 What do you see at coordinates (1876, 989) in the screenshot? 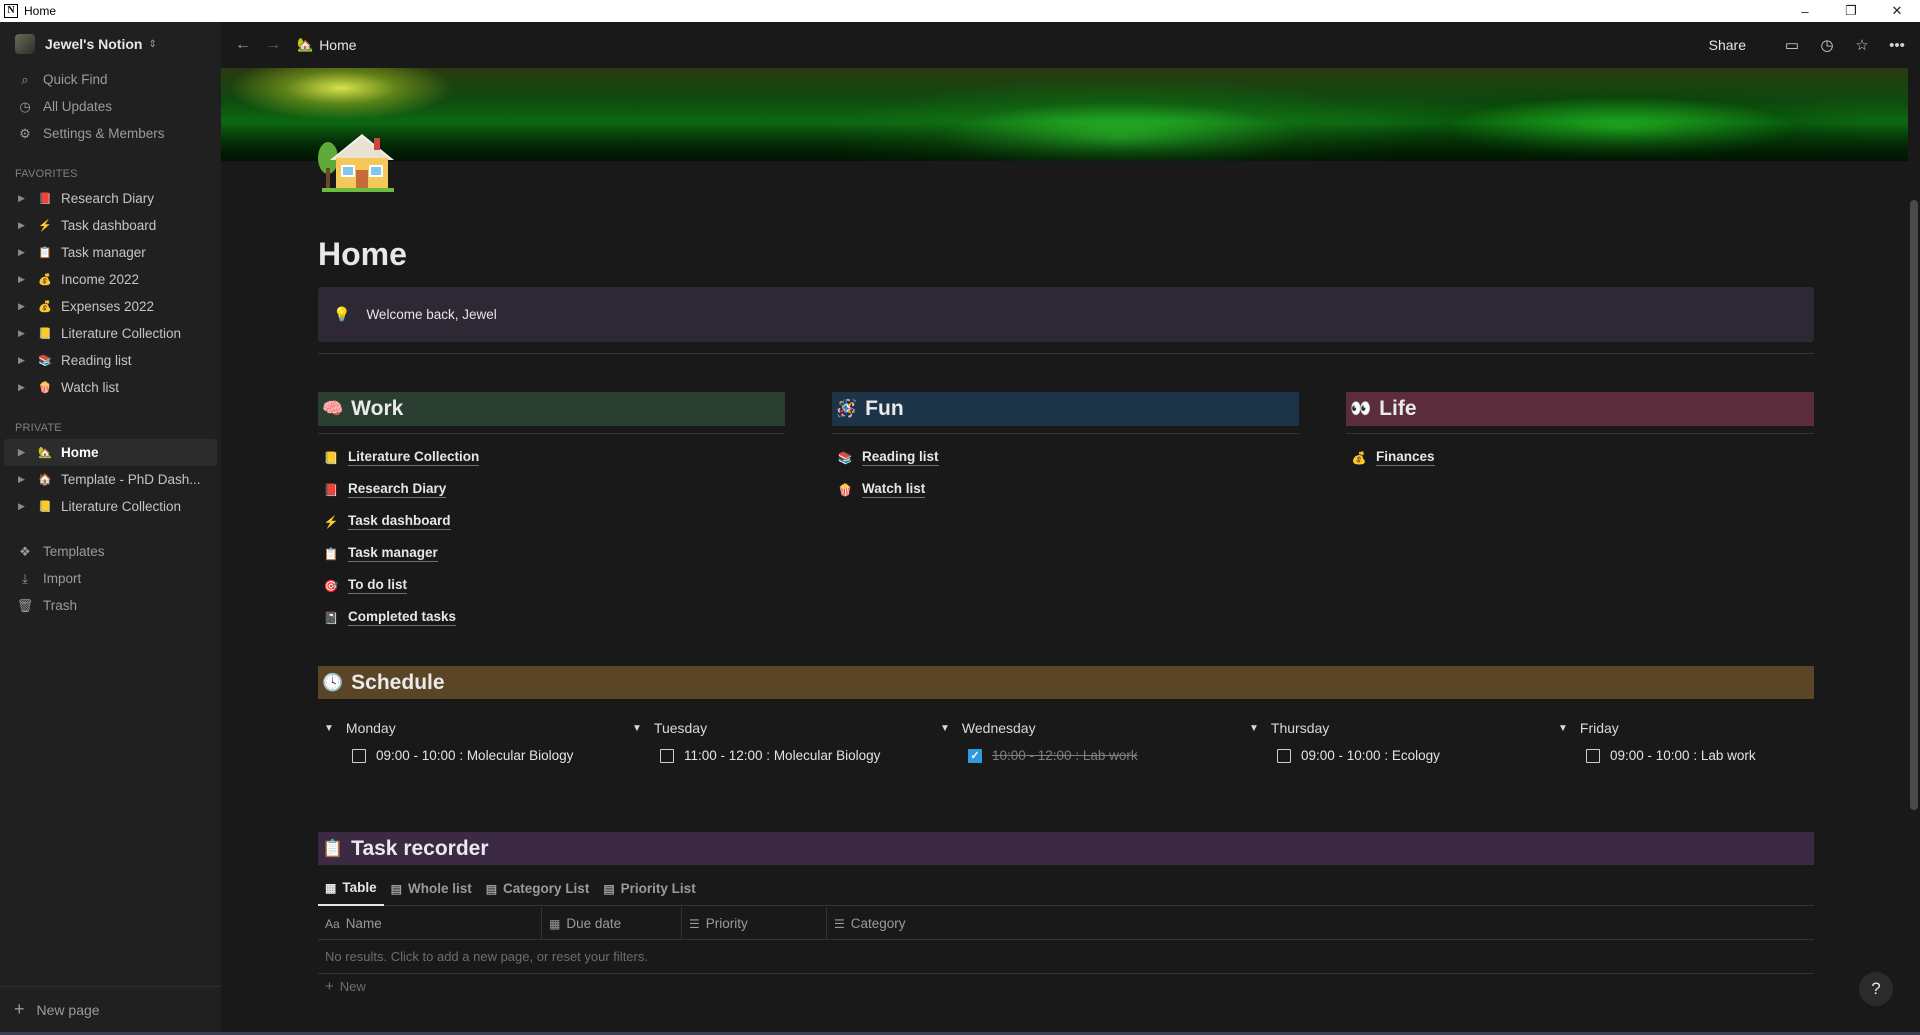
I see `help-button: ?` at bounding box center [1876, 989].